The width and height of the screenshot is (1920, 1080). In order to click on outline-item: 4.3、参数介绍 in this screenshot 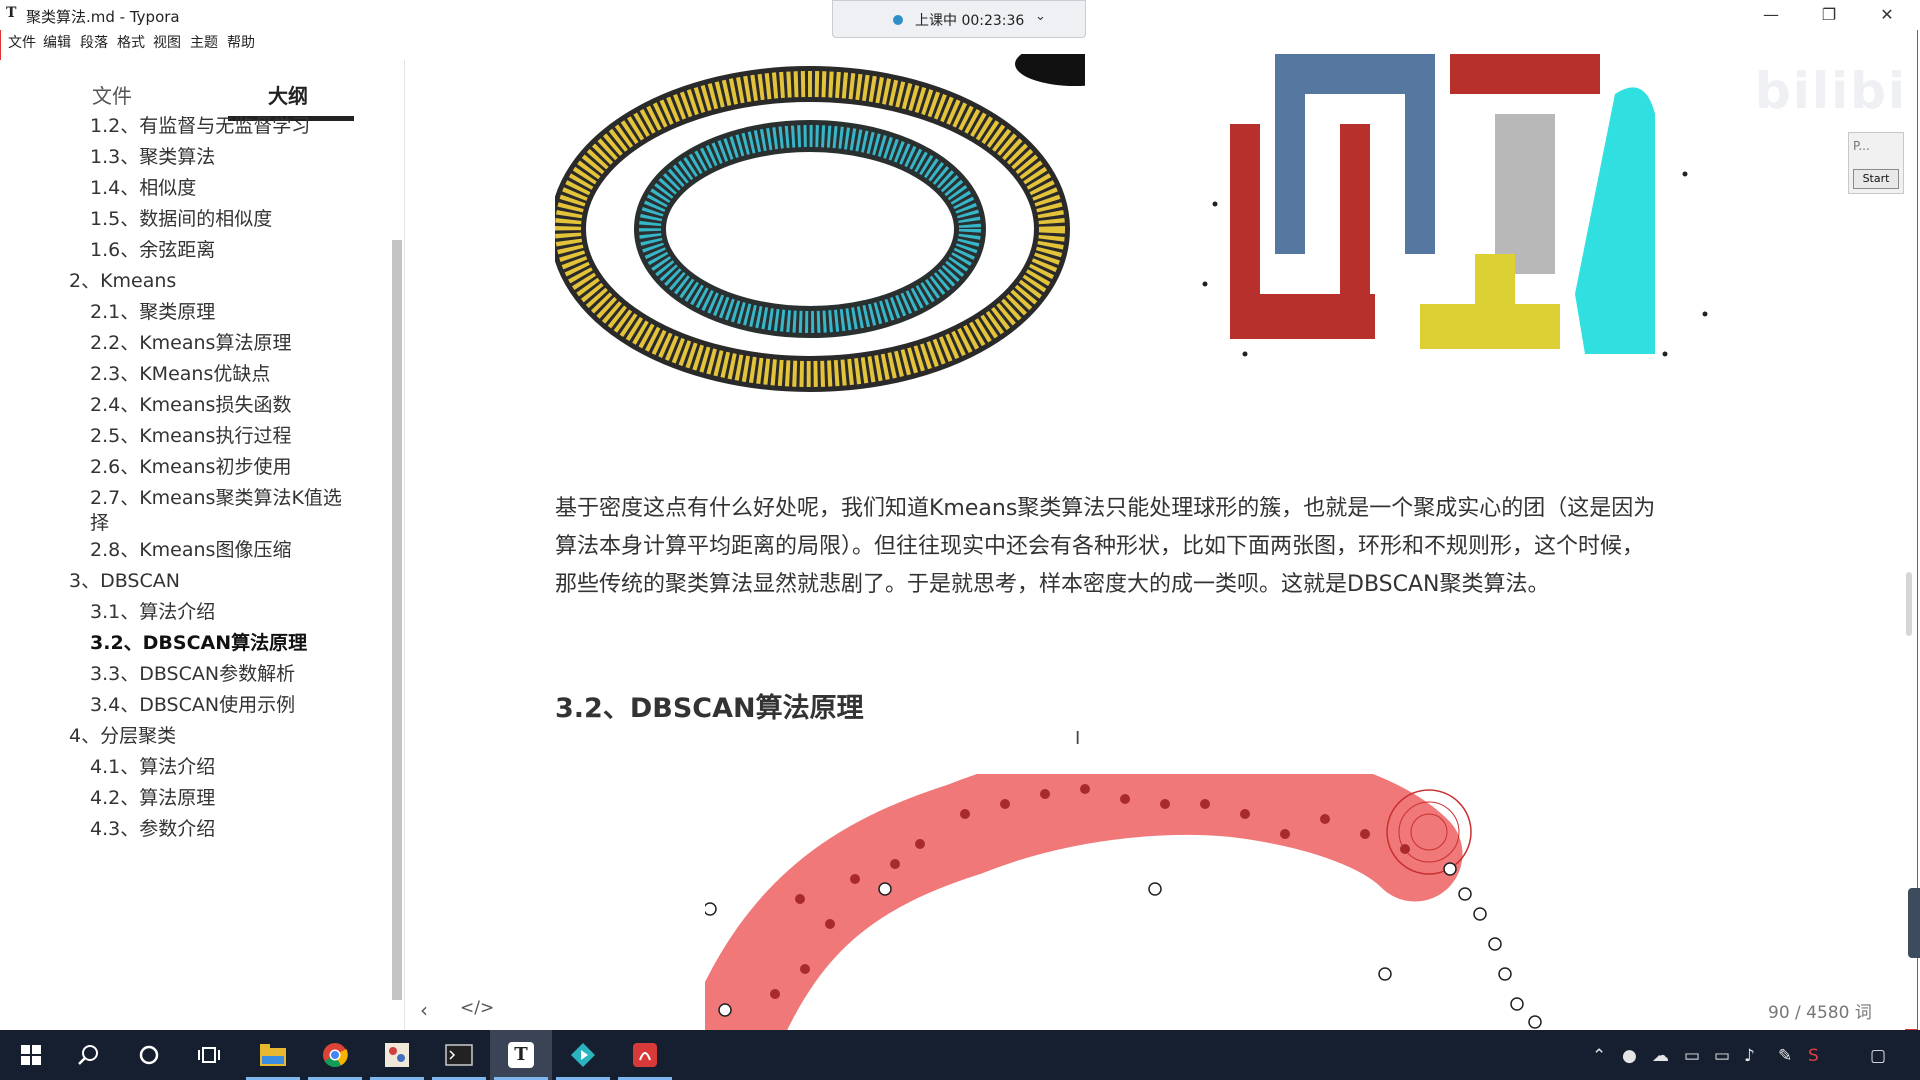, I will do `click(152, 827)`.